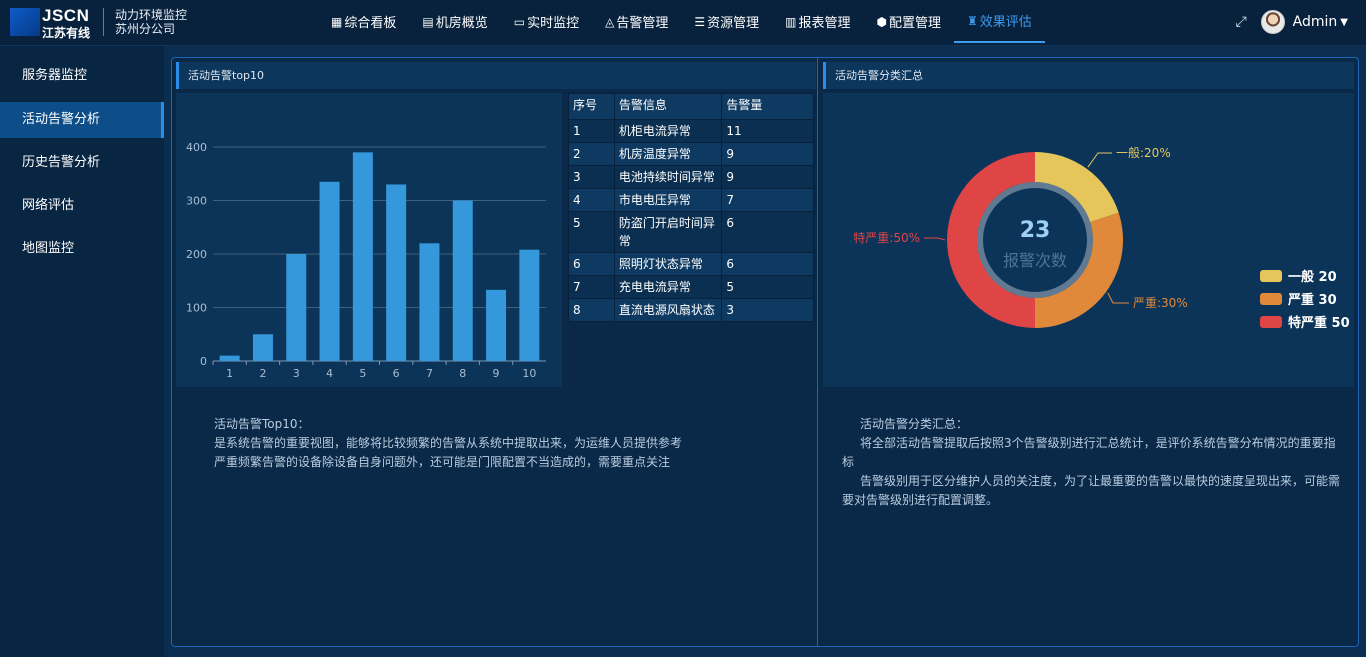 The image size is (1366, 657). What do you see at coordinates (668, 131) in the screenshot?
I see `table-cell: 机柜电流异常` at bounding box center [668, 131].